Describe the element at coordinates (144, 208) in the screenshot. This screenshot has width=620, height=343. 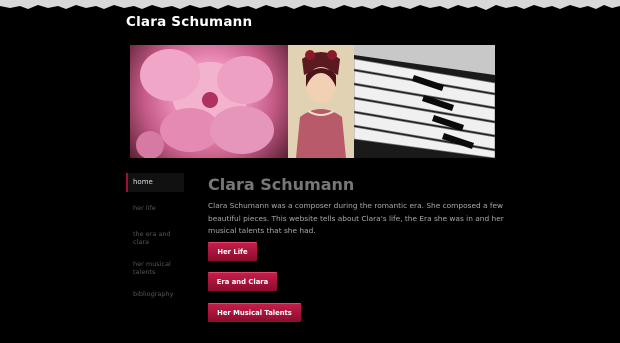
I see `nav-item-her-life: her life` at that location.